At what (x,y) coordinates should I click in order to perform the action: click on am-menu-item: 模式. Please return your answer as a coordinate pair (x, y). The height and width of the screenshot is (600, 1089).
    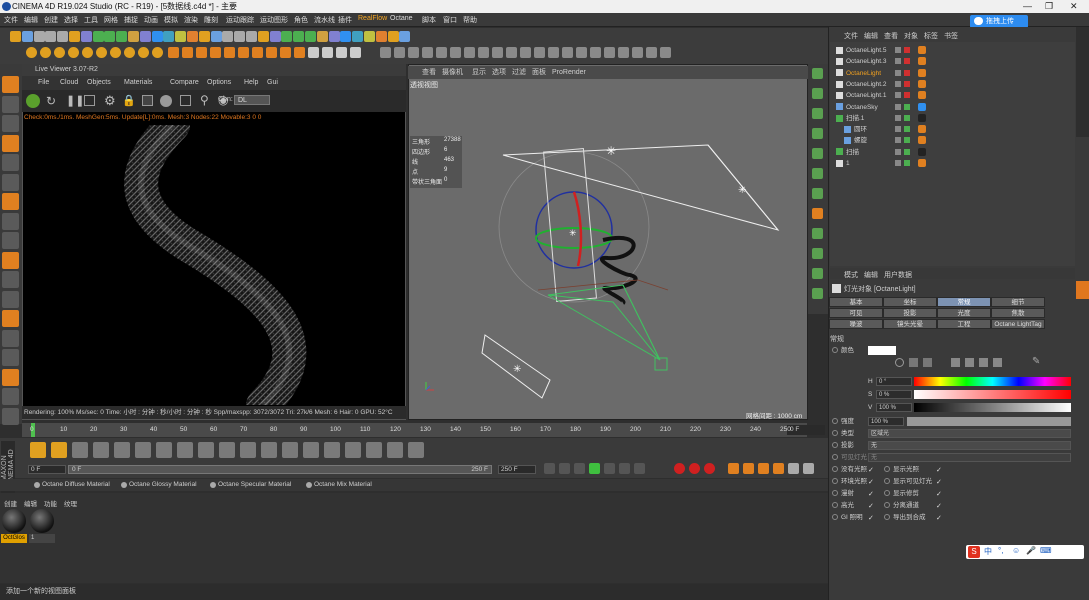
    Looking at the image, I should click on (851, 275).